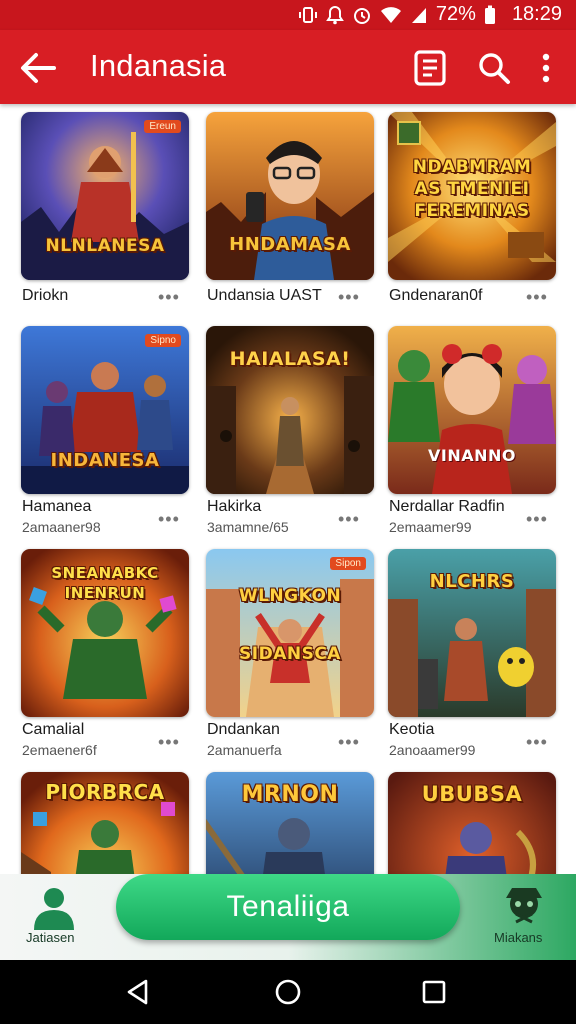 This screenshot has height=1024, width=576. Describe the element at coordinates (455, 14) in the screenshot. I see `battery-percent: 72%` at that location.